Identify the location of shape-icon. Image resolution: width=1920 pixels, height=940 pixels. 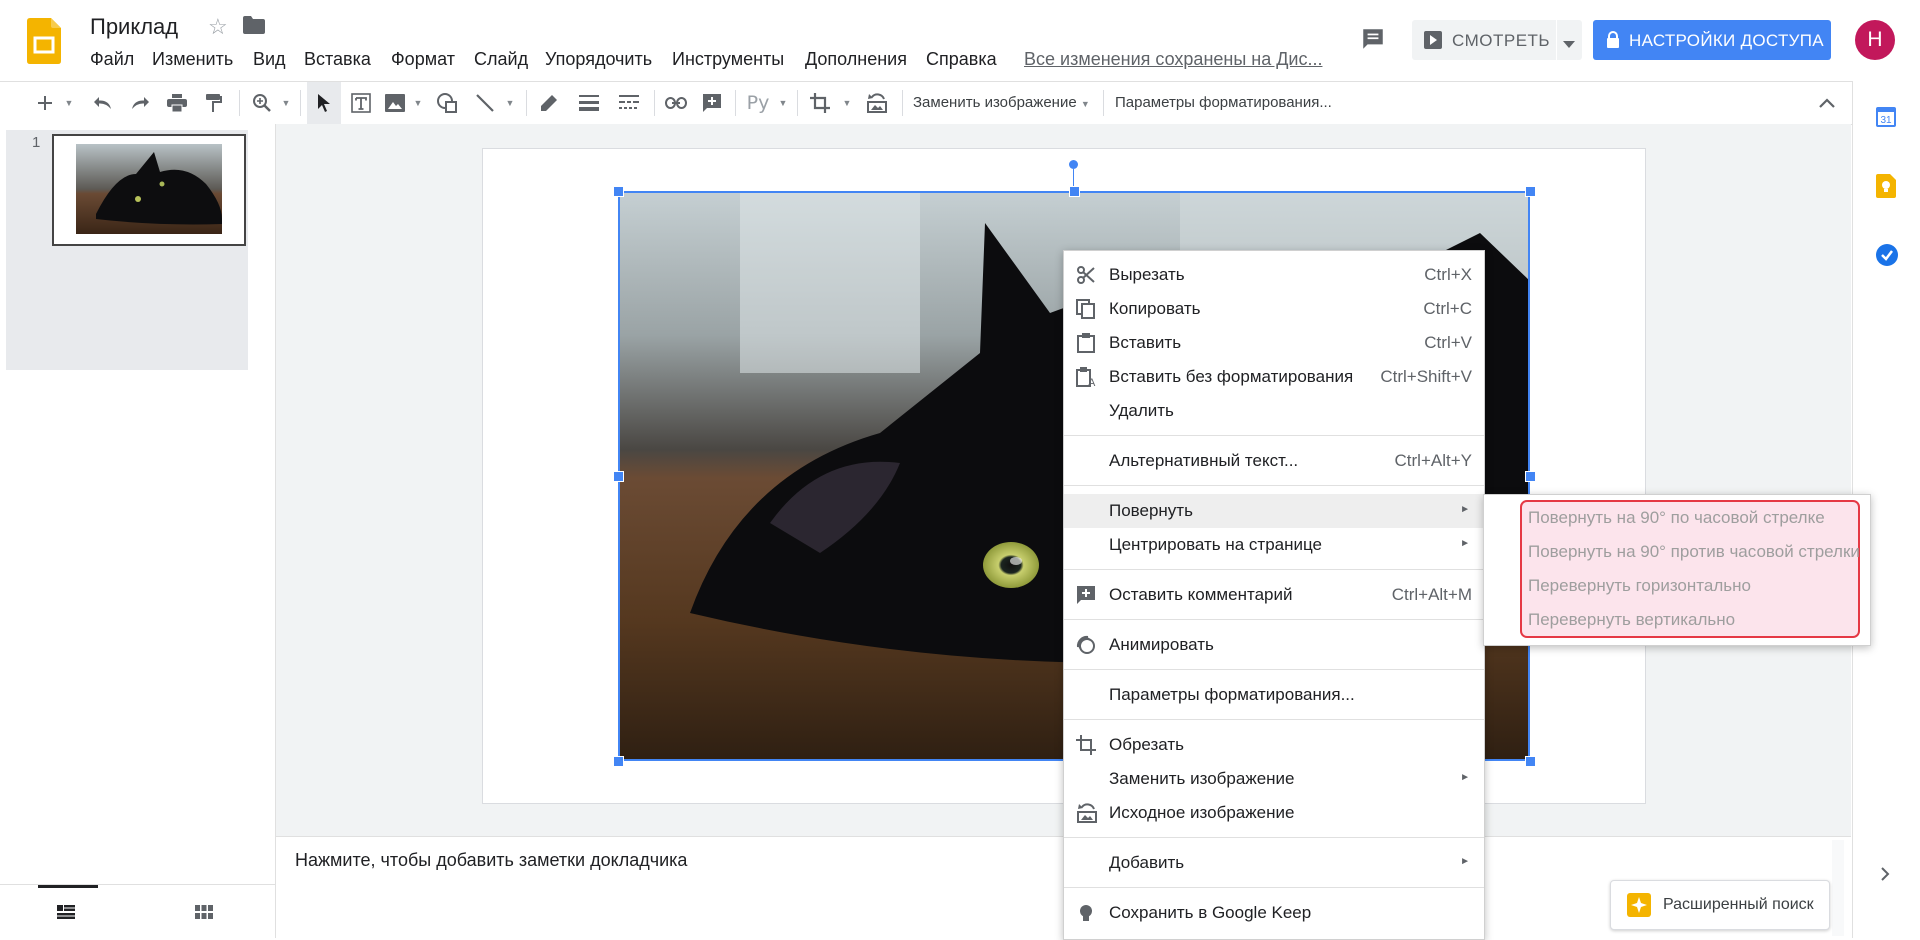
(447, 103).